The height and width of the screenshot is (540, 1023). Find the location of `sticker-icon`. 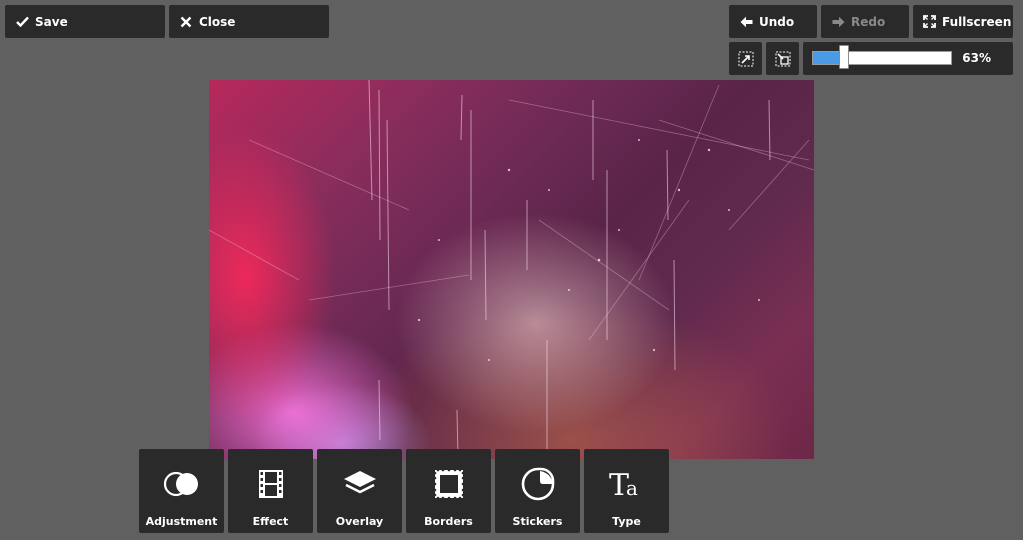

sticker-icon is located at coordinates (538, 484).